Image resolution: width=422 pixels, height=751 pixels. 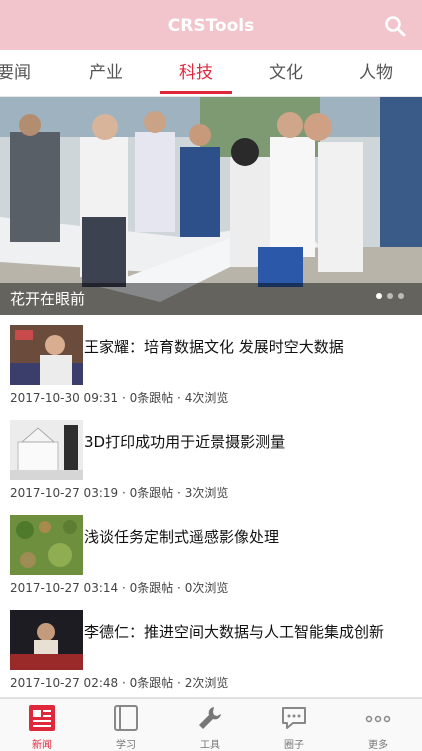 What do you see at coordinates (106, 73) in the screenshot?
I see `tab-chanye: 产业` at bounding box center [106, 73].